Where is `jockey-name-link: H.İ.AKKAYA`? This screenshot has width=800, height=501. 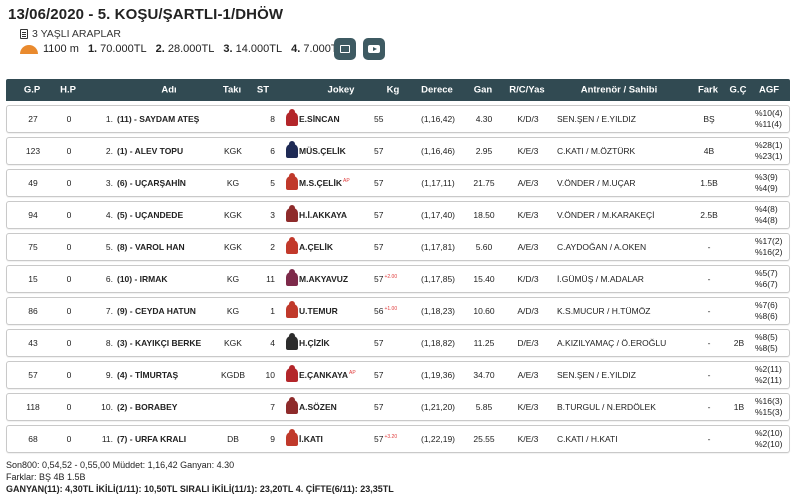 jockey-name-link: H.İ.AKKAYA is located at coordinates (335, 215).